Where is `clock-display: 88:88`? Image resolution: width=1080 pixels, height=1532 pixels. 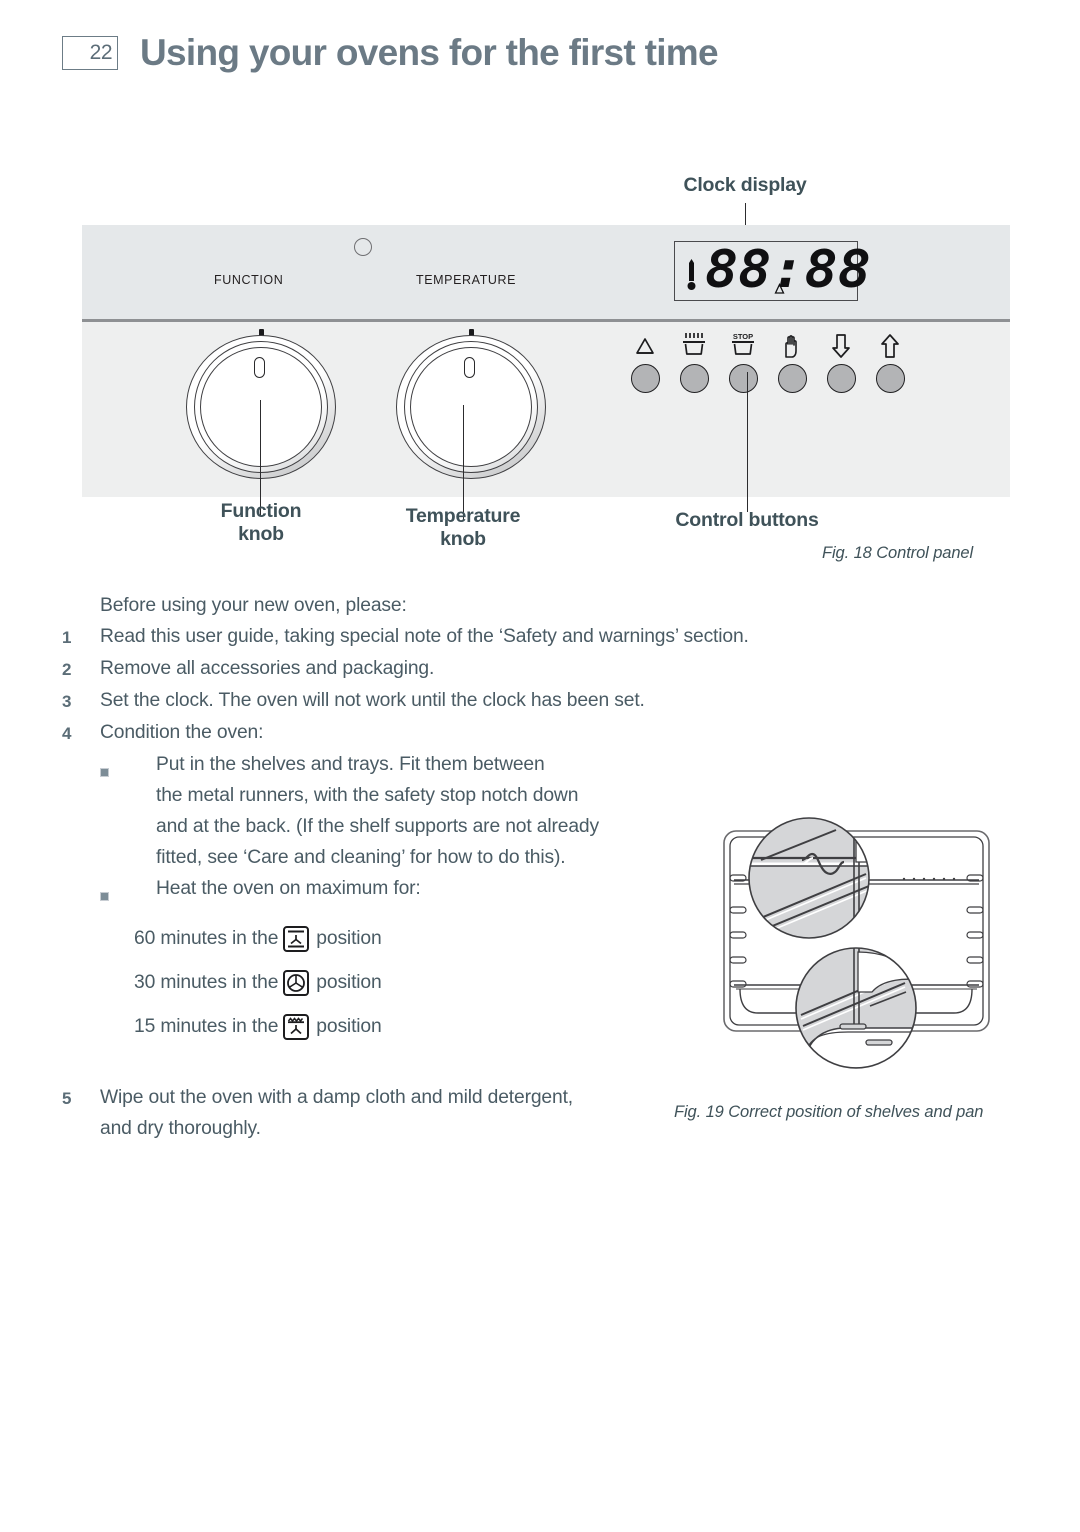 clock-display: 88:88 is located at coordinates (772, 271).